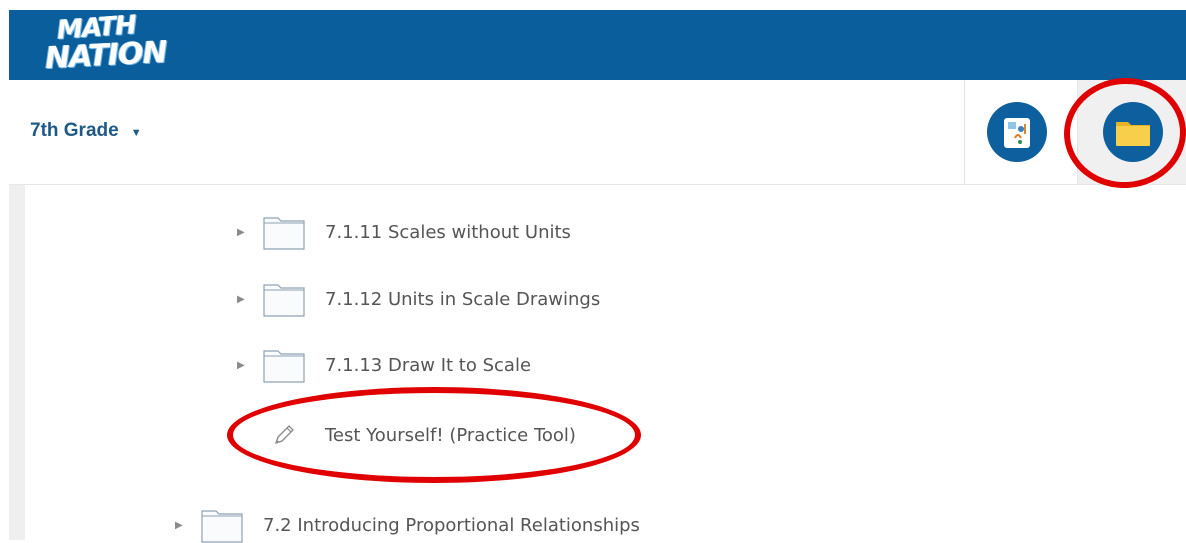 Image resolution: width=1186 pixels, height=543 pixels. I want to click on folder-tool-button, so click(1133, 132).